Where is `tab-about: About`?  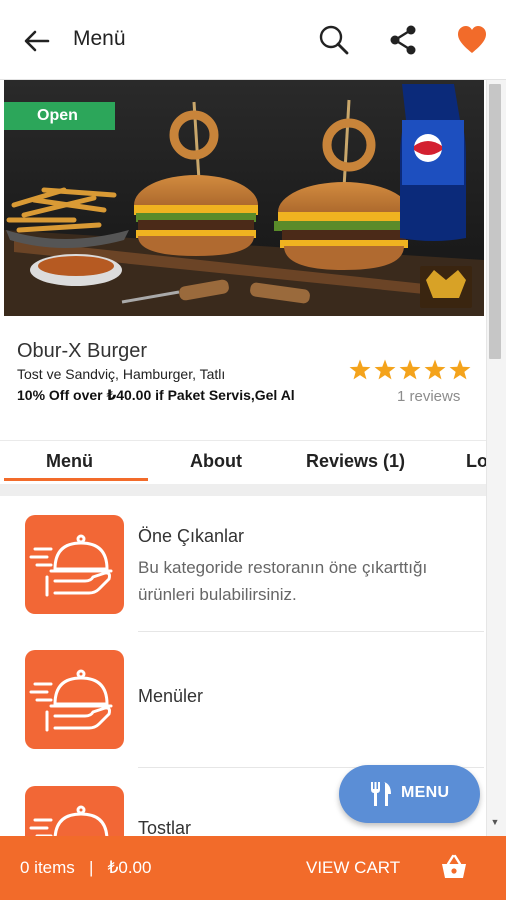
tab-about: About is located at coordinates (216, 461).